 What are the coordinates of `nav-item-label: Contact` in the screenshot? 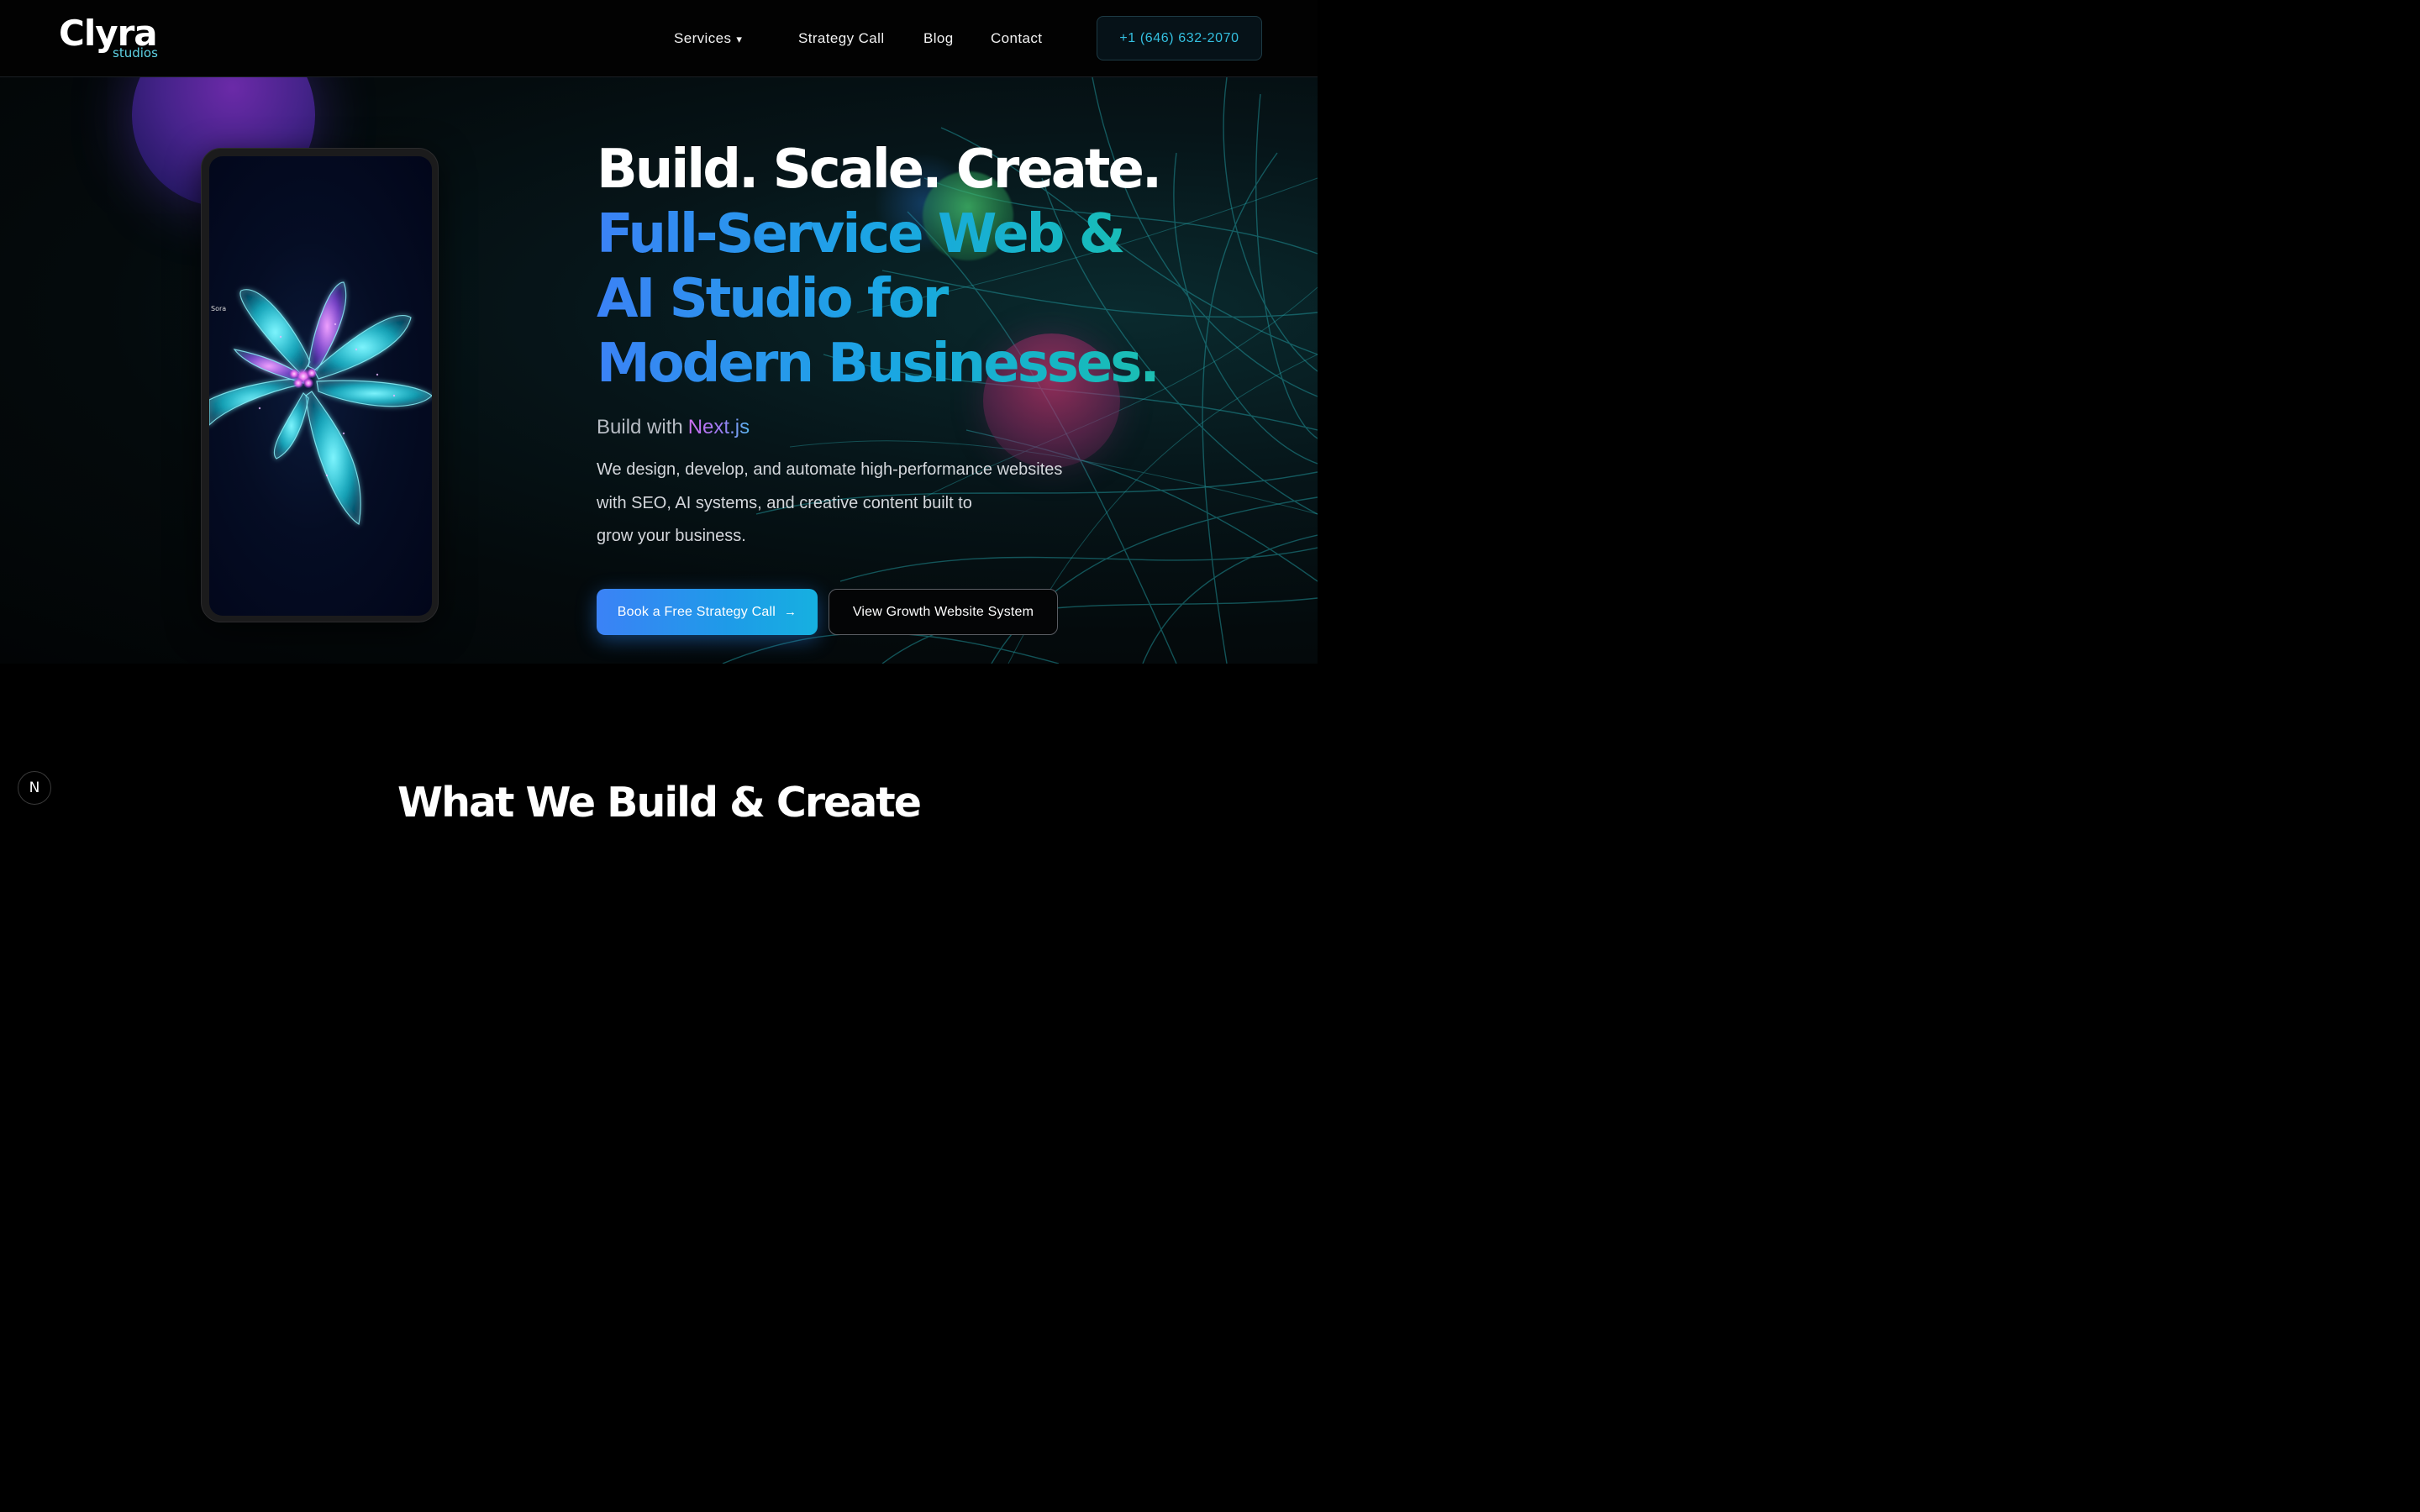 It's located at (1017, 38).